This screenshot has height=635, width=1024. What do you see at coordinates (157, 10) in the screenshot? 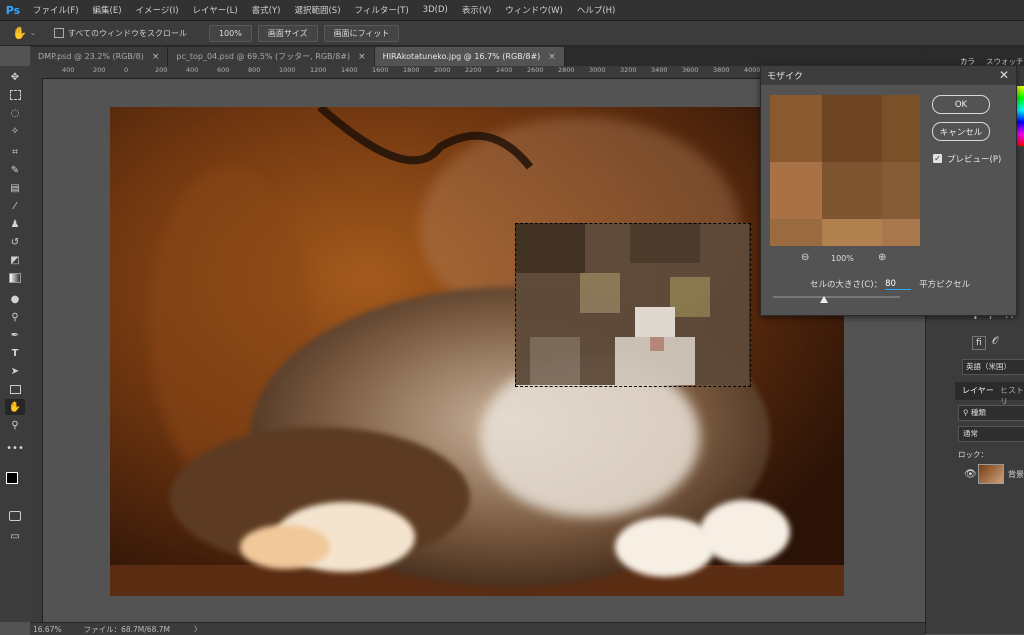
I see `menu-image: イメージ(I)` at bounding box center [157, 10].